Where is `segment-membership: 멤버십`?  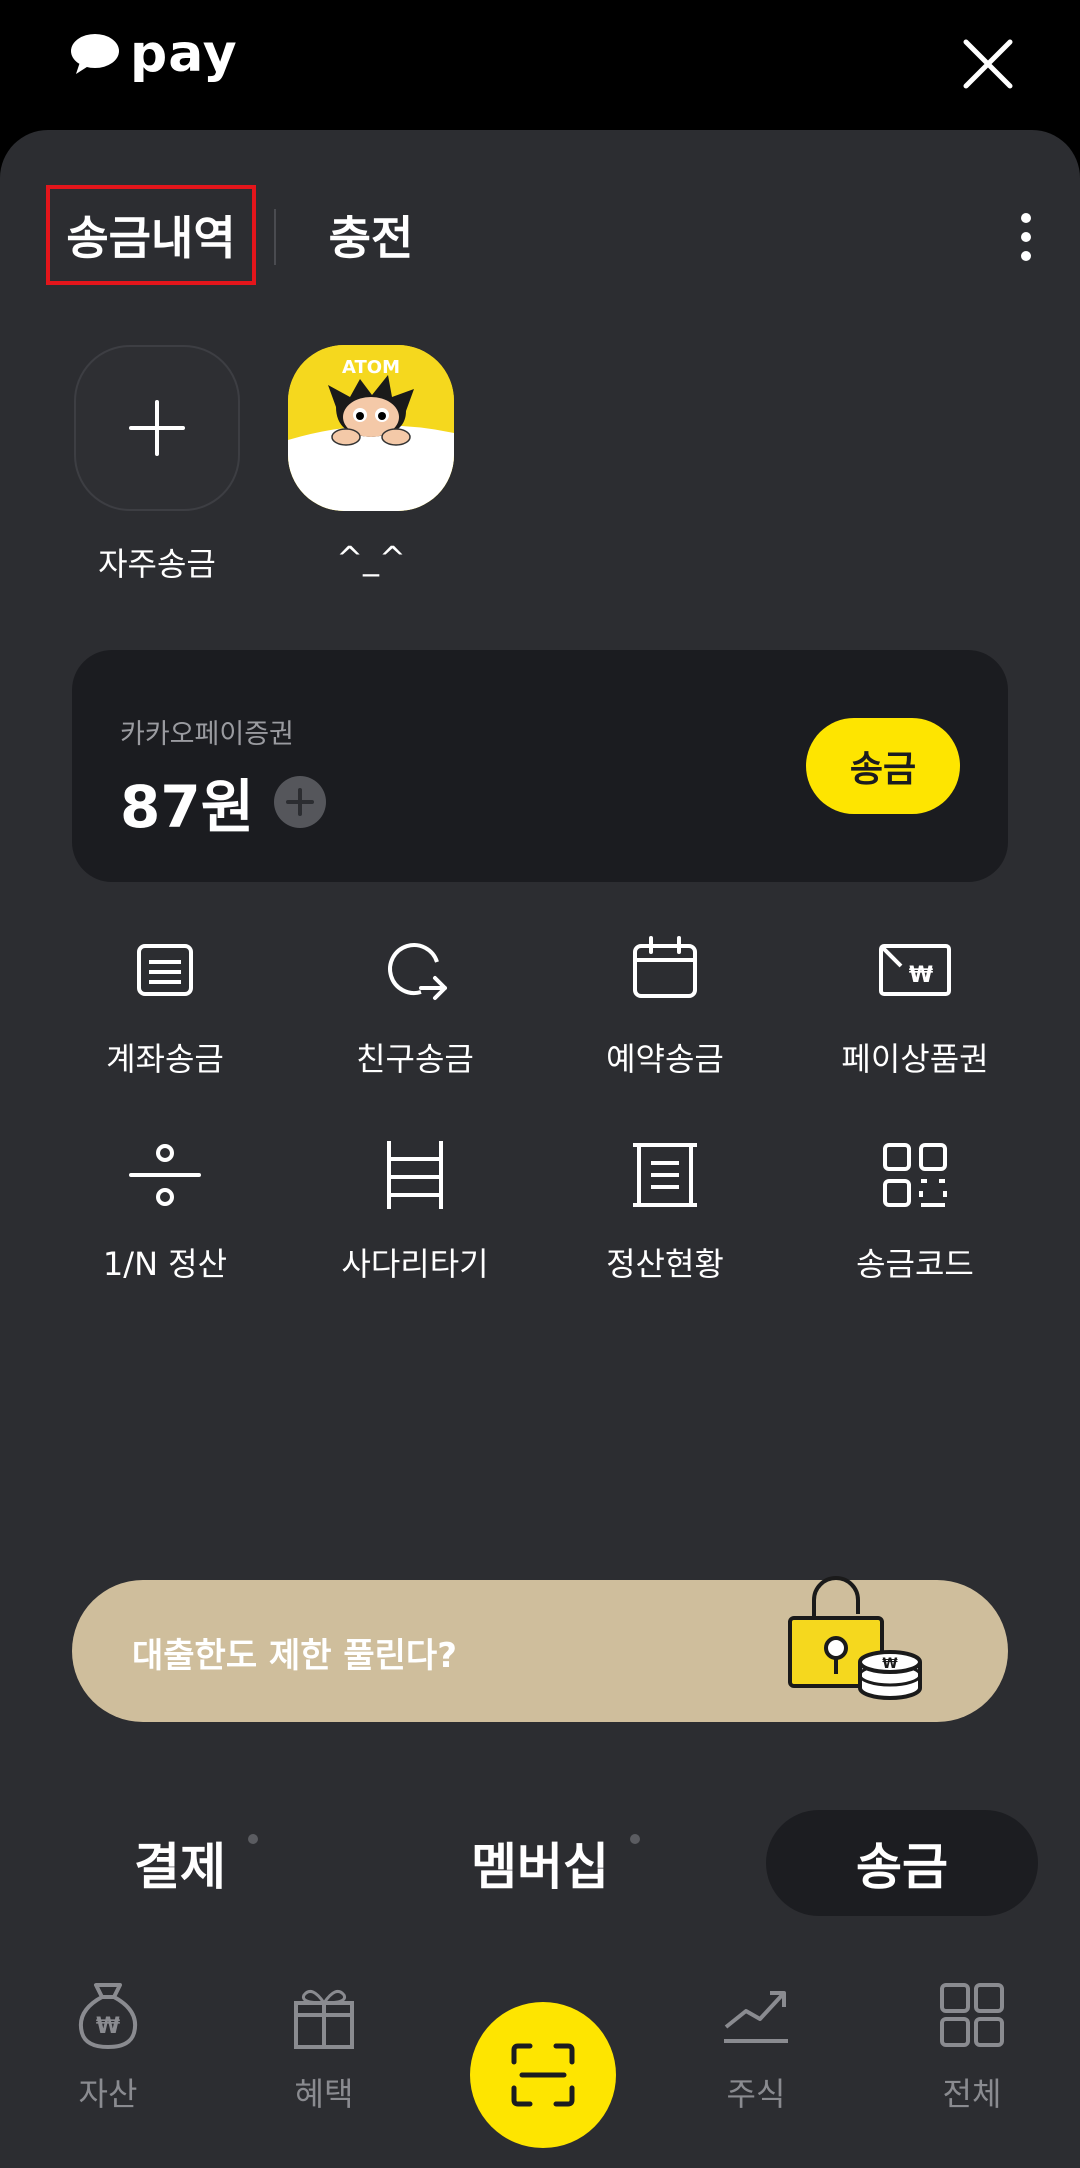 segment-membership: 멤버십 is located at coordinates (540, 1863).